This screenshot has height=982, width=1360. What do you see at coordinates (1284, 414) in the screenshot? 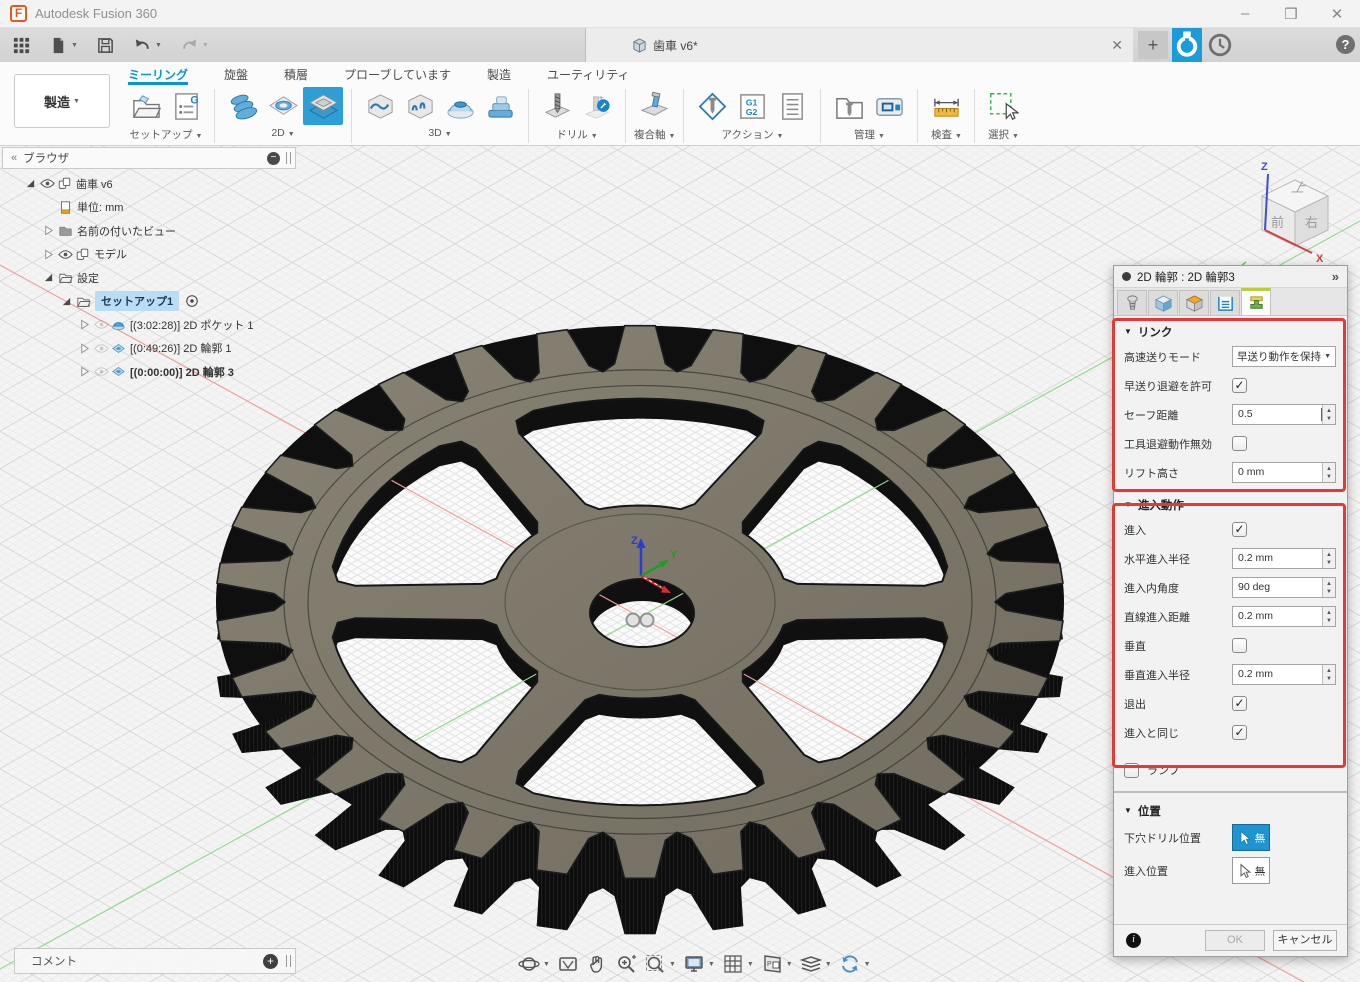
I see `safe-distance-input: 0.5 ▲ ▼` at bounding box center [1284, 414].